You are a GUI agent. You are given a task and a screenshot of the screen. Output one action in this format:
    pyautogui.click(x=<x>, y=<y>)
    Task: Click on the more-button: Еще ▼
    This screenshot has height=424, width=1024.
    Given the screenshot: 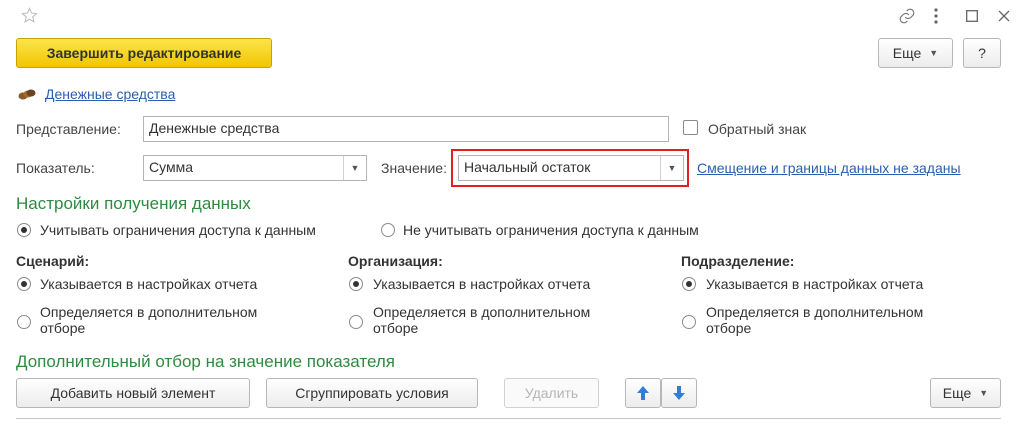 What is the action you would take?
    pyautogui.click(x=915, y=53)
    